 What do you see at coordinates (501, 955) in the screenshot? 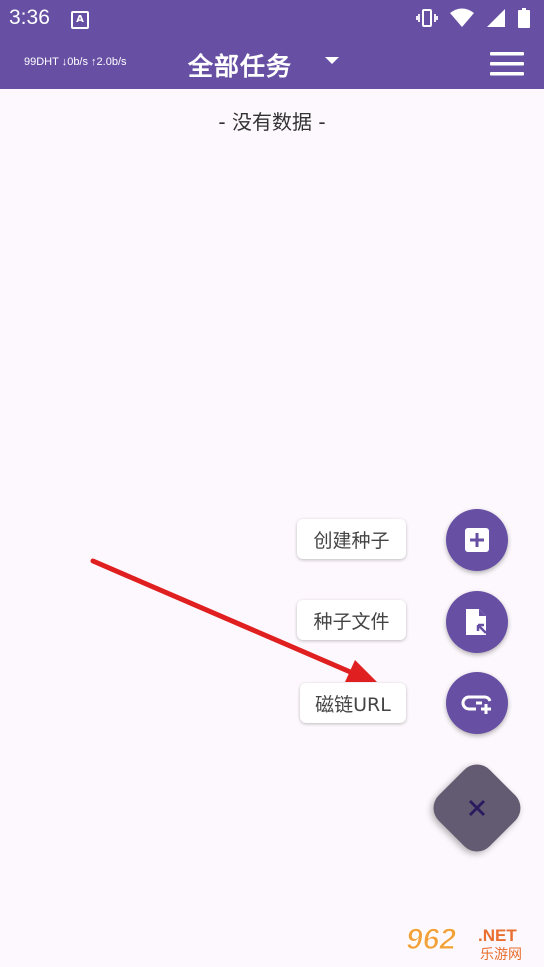
I see `watermark-sub: 乐游网` at bounding box center [501, 955].